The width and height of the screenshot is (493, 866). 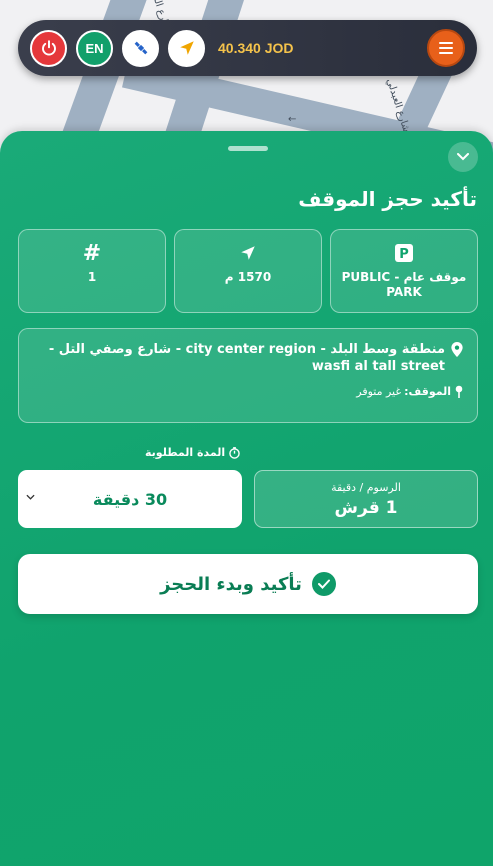 What do you see at coordinates (387, 199) in the screenshot?
I see `page-title: تأكيد حجز الموقف` at bounding box center [387, 199].